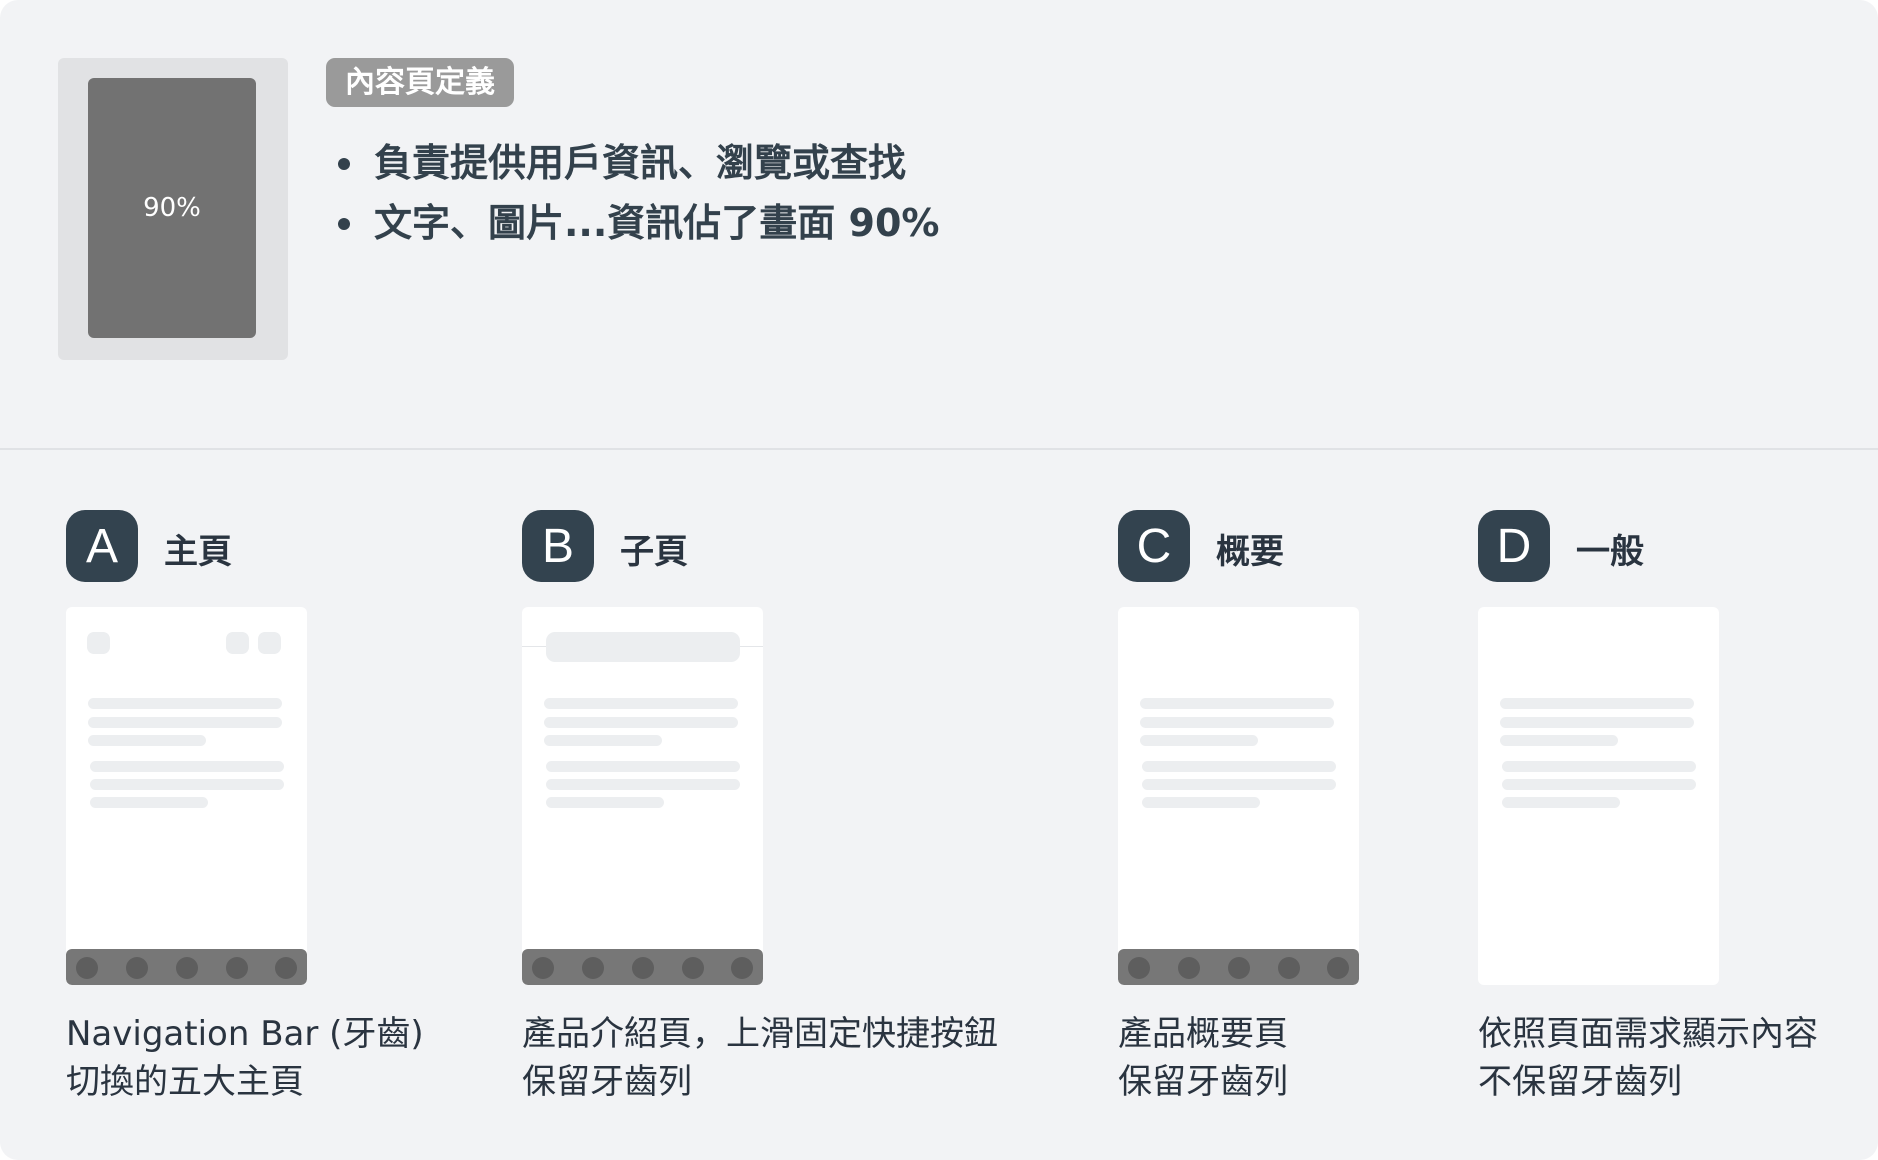 Image resolution: width=1878 pixels, height=1160 pixels. What do you see at coordinates (245, 1058) in the screenshot?
I see `page-type-description: Navigation Bar (牙齒) 切換的五大主頁` at bounding box center [245, 1058].